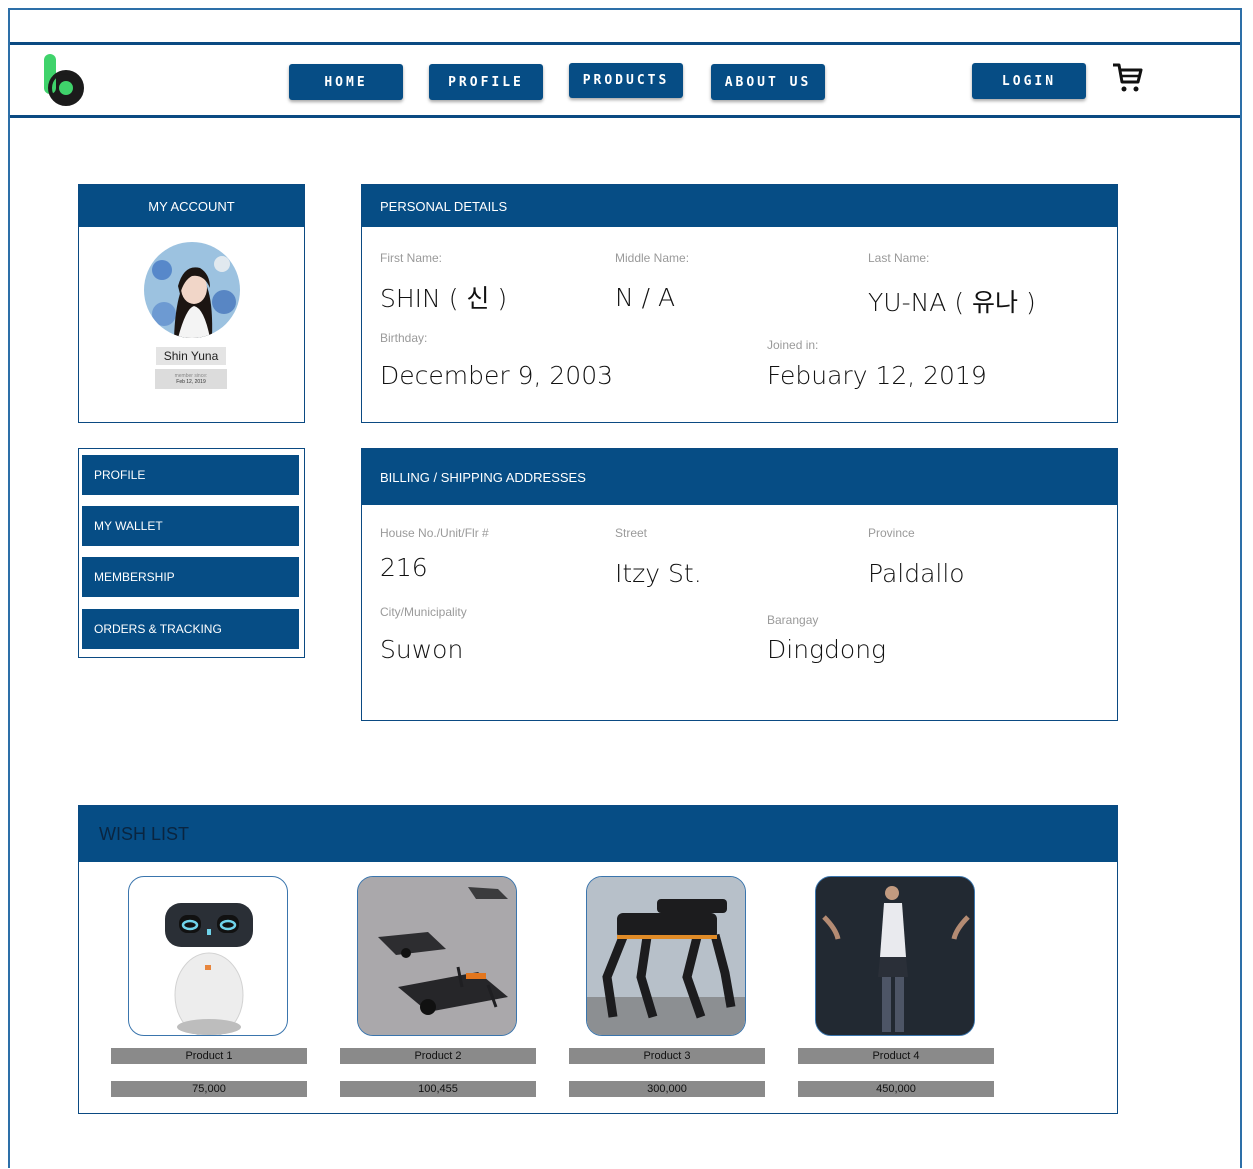 This screenshot has width=1253, height=1169. I want to click on birthday-label: Birthday:, so click(404, 338).